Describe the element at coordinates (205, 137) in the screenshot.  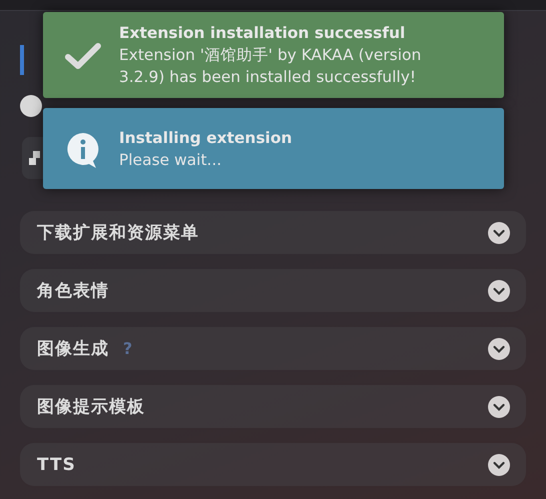
I see `toast-title: Installing extension` at that location.